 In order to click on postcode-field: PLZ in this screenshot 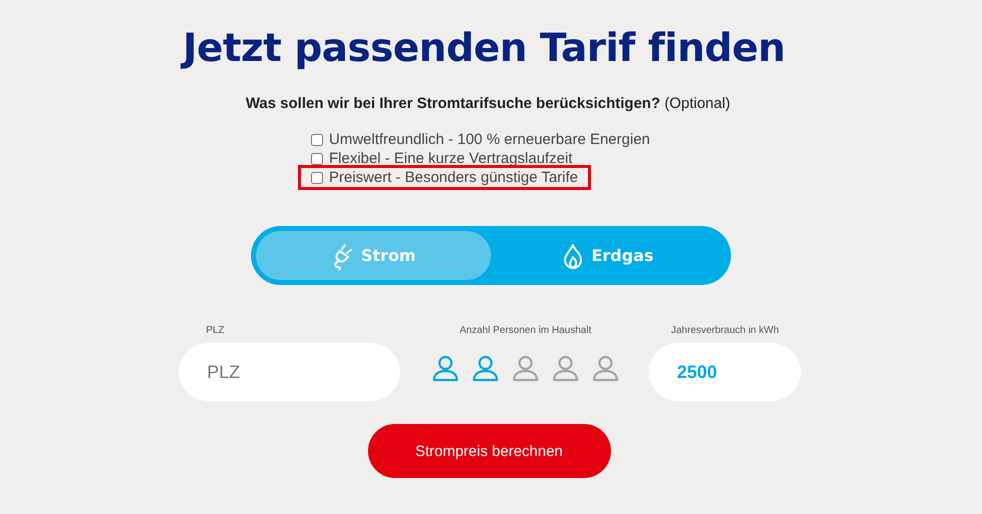, I will do `click(289, 372)`.